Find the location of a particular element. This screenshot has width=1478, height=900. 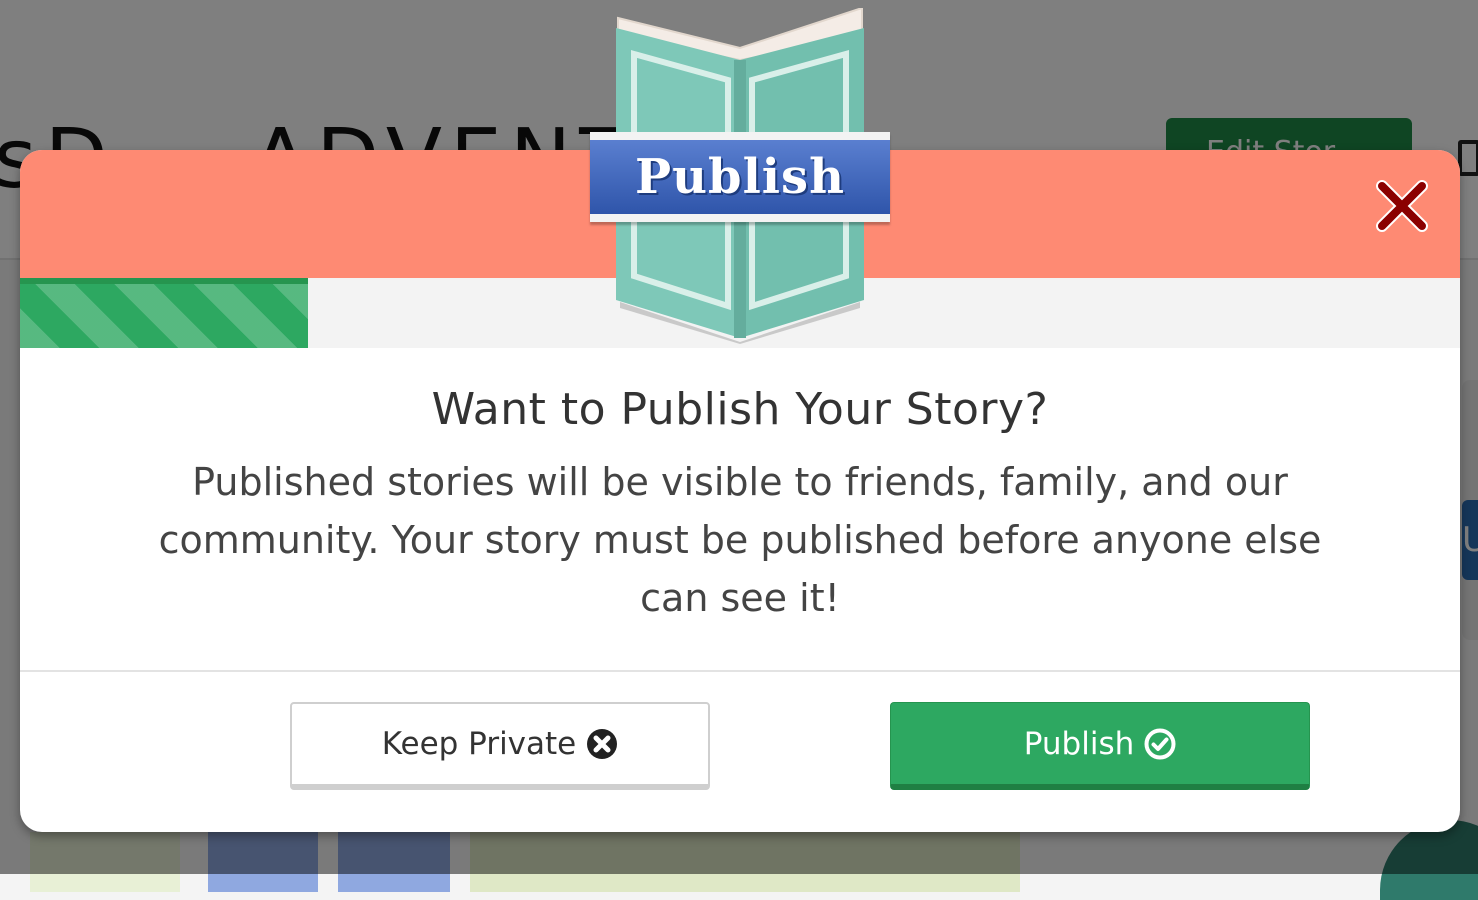

publish-label: Publish is located at coordinates (1079, 743).